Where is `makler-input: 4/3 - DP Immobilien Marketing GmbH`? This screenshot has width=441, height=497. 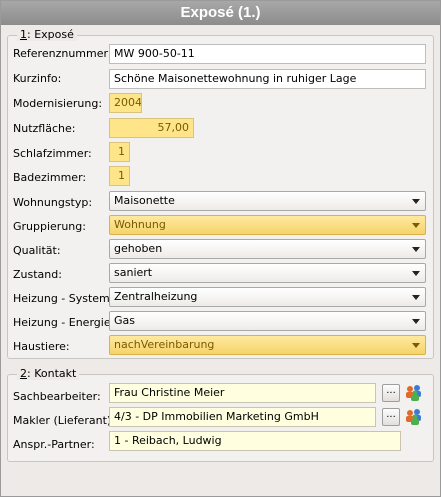 makler-input: 4/3 - DP Immobilien Marketing GmbH is located at coordinates (242, 417).